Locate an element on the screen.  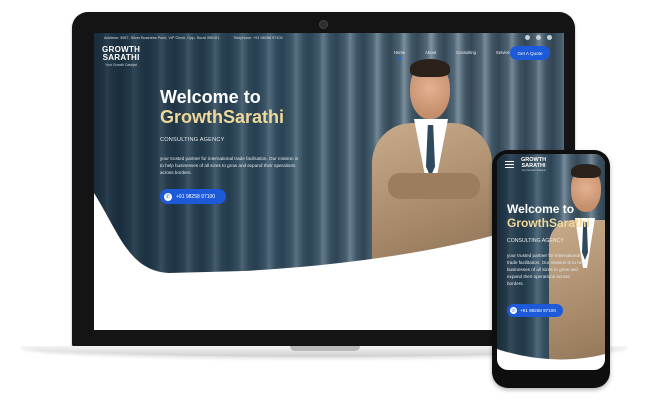
hero-subtitle: CONSULTING AGENCY is located at coordinates (192, 140).